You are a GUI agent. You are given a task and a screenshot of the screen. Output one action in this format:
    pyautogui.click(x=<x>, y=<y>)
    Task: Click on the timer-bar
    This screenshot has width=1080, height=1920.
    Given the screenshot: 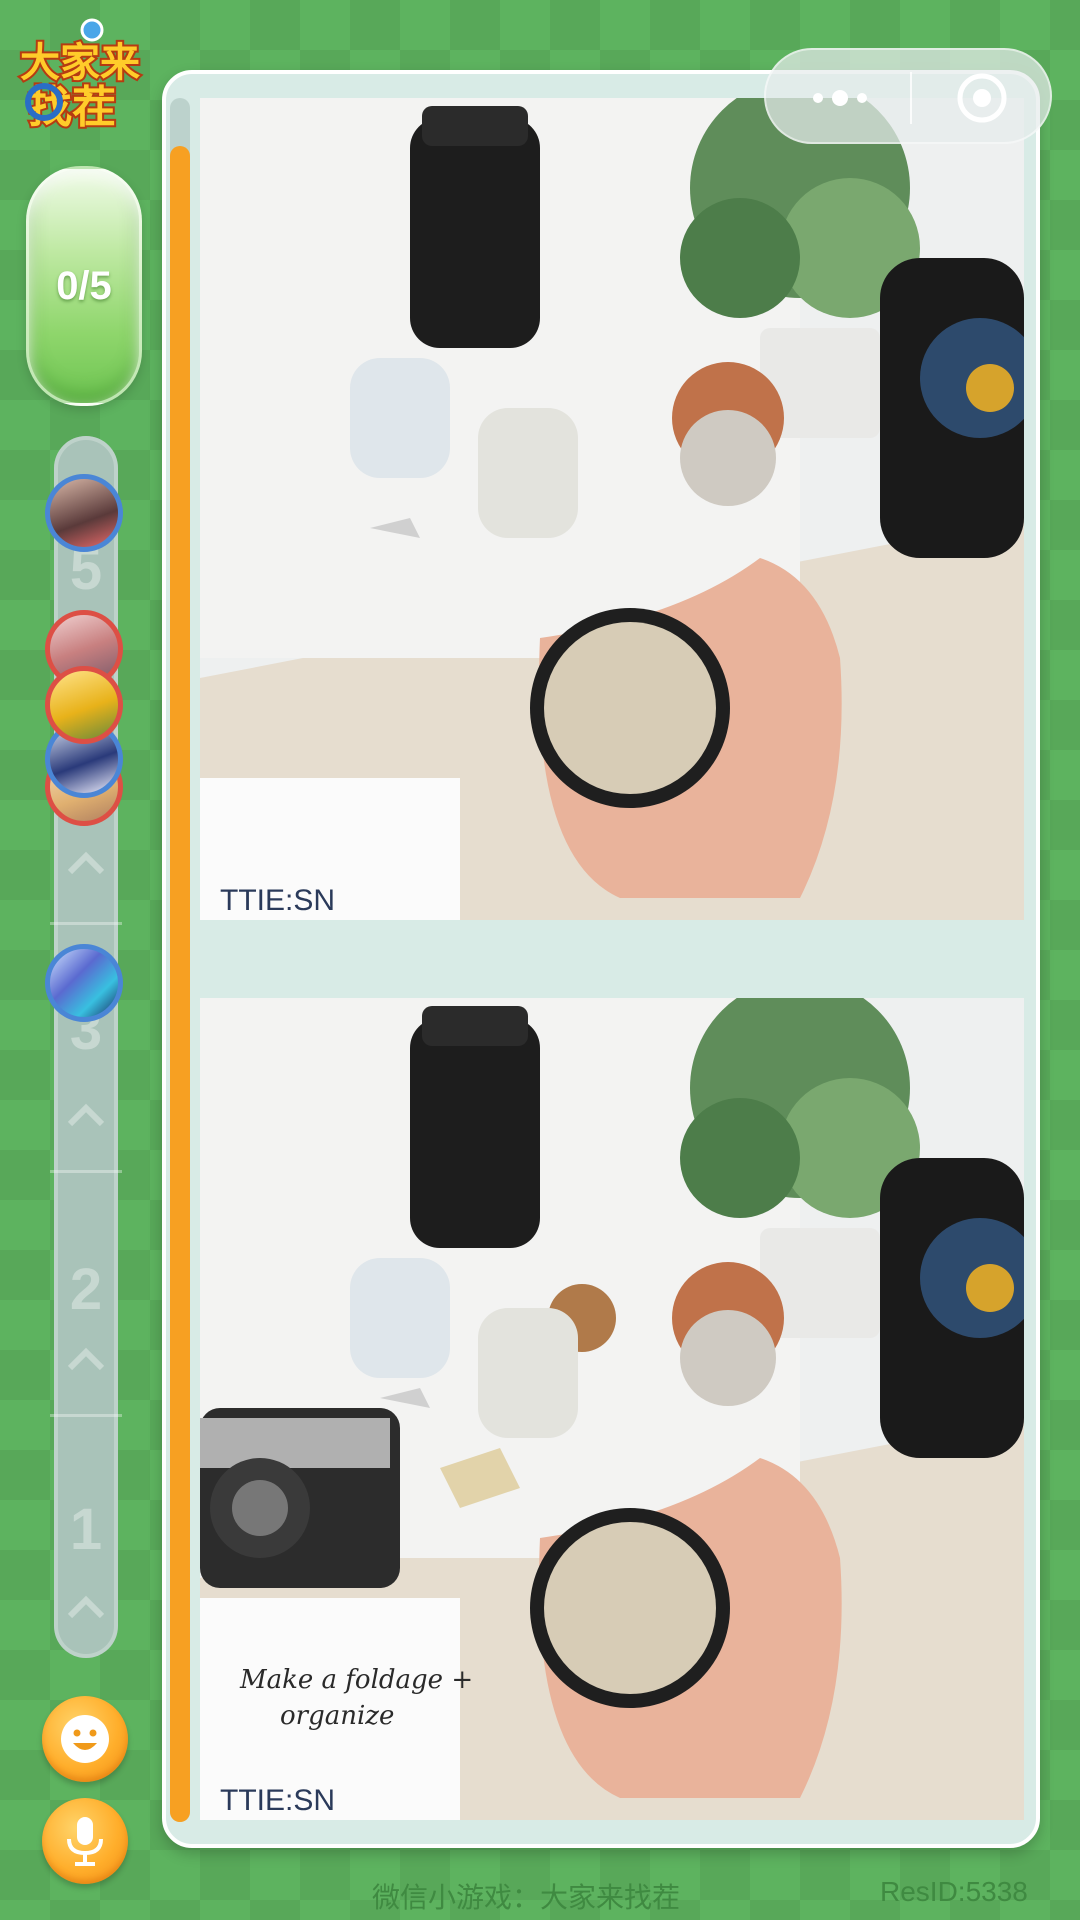 What is the action you would take?
    pyautogui.click(x=180, y=984)
    